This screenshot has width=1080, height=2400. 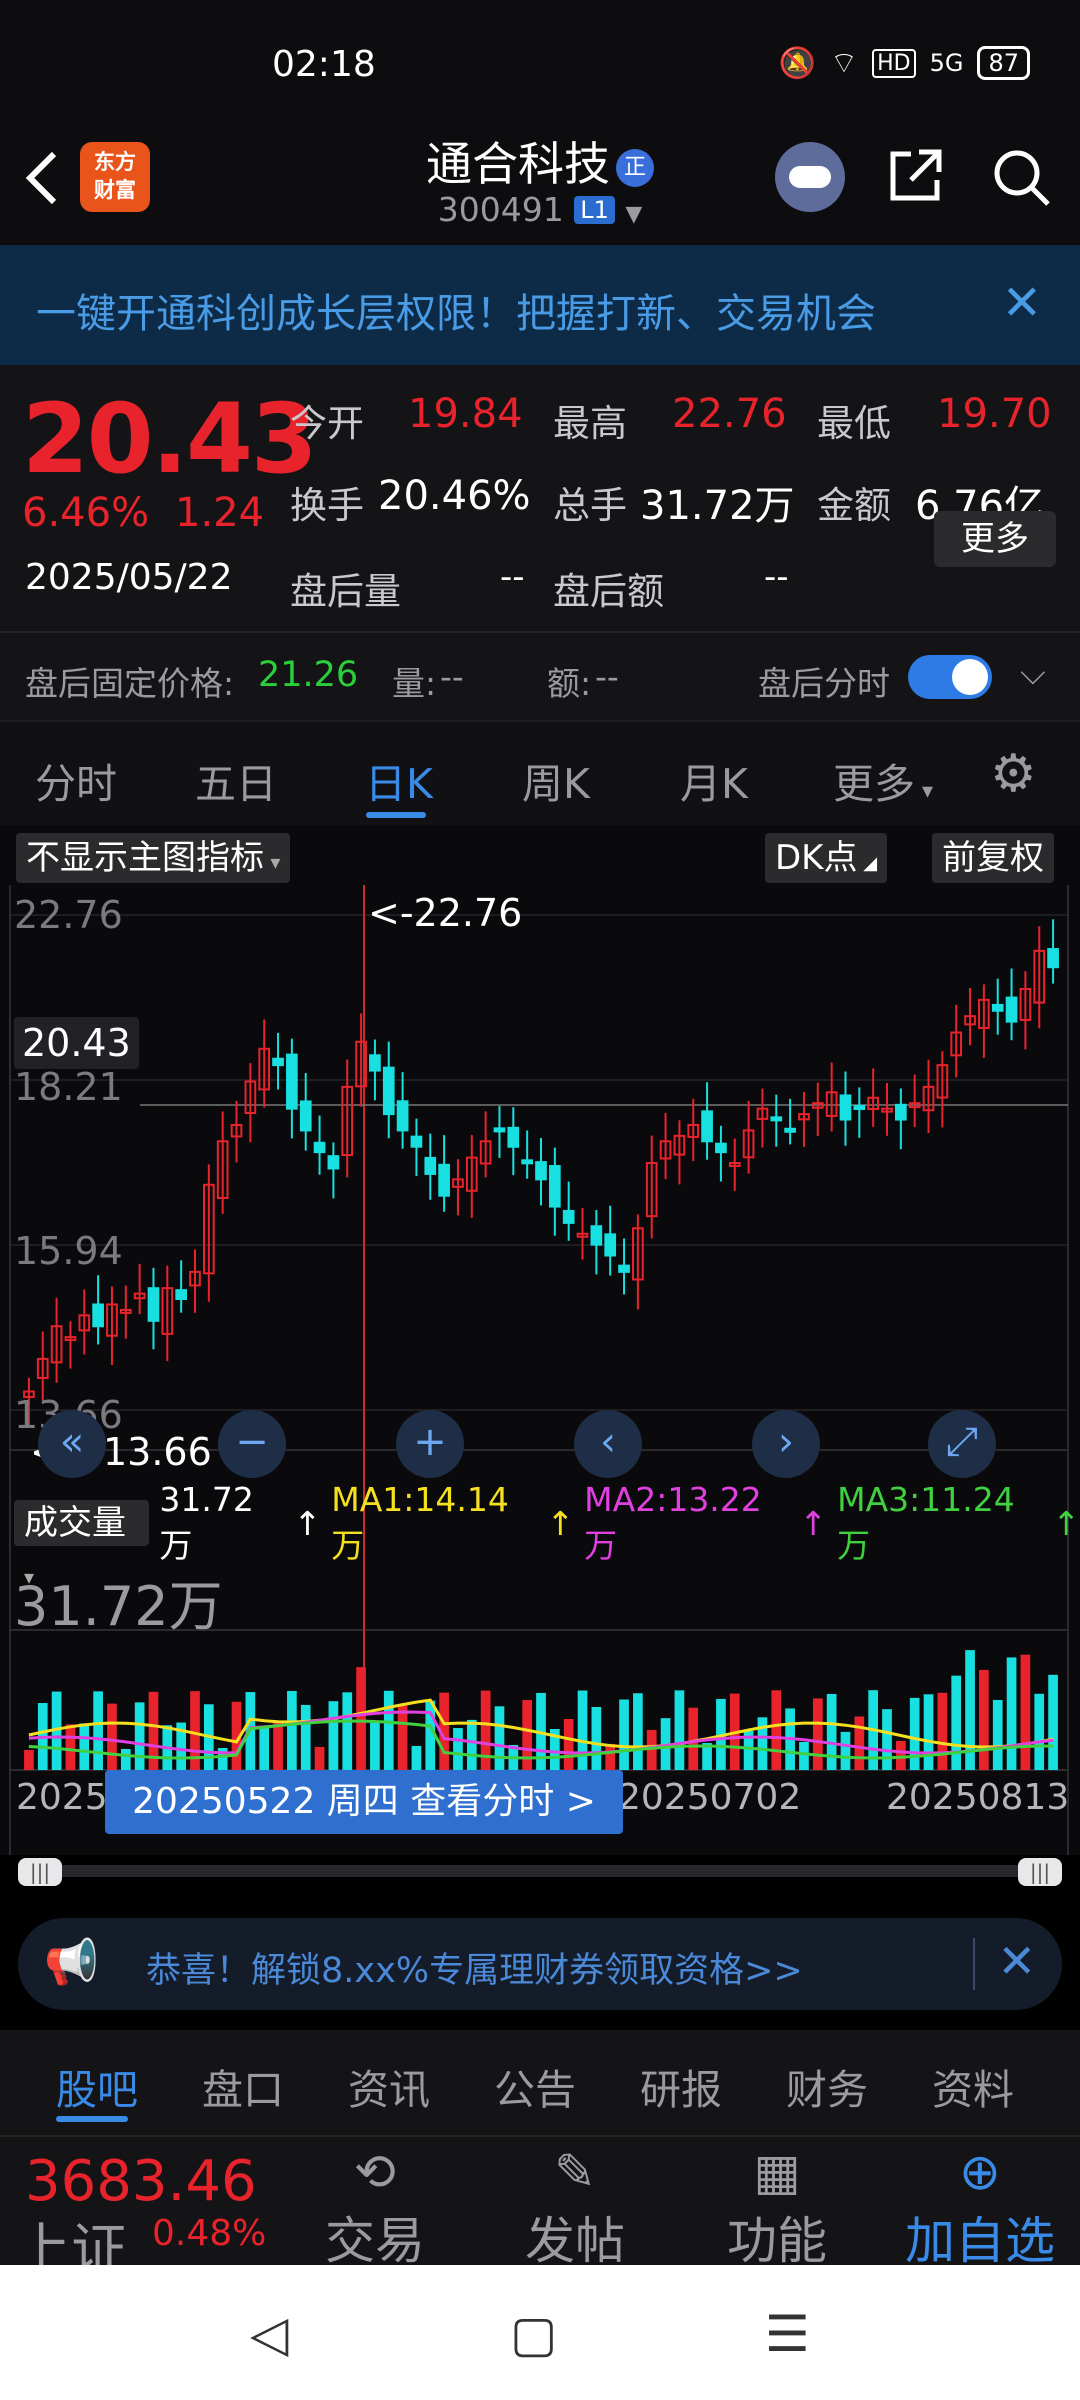 I want to click on tab-more: 更多 ▾, so click(x=883, y=780).